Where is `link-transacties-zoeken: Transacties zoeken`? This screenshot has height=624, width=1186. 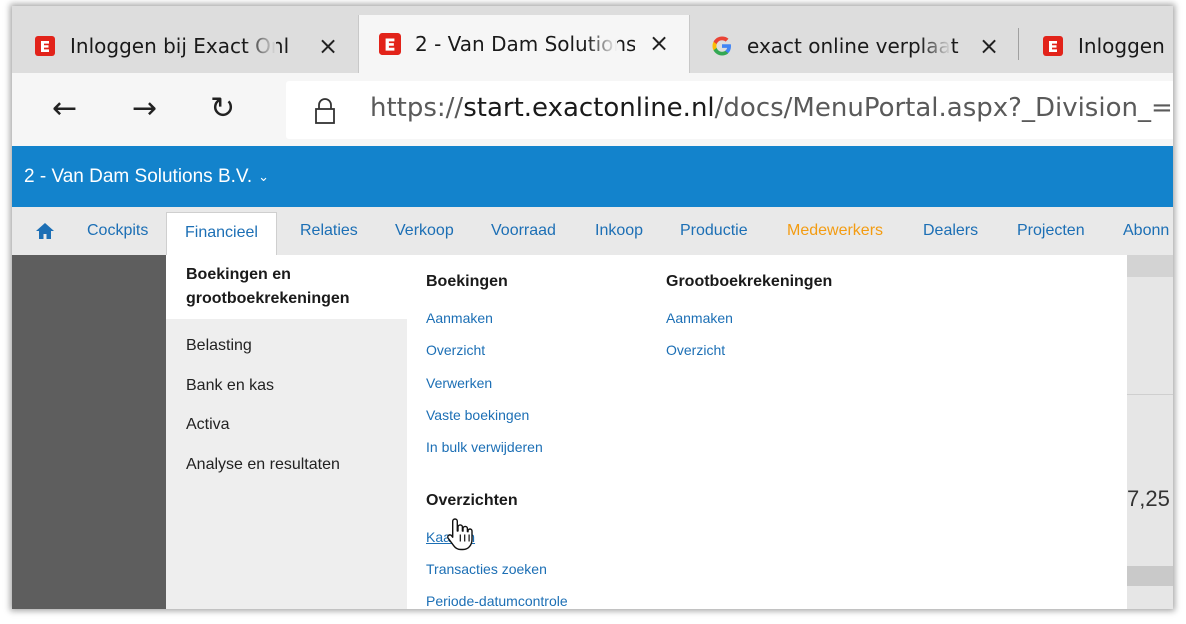 link-transacties-zoeken: Transacties zoeken is located at coordinates (486, 569).